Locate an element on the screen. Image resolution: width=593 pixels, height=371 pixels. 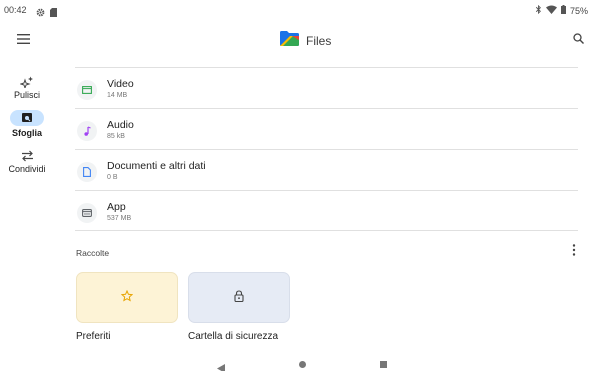
category-name: Audio is located at coordinates (120, 125).